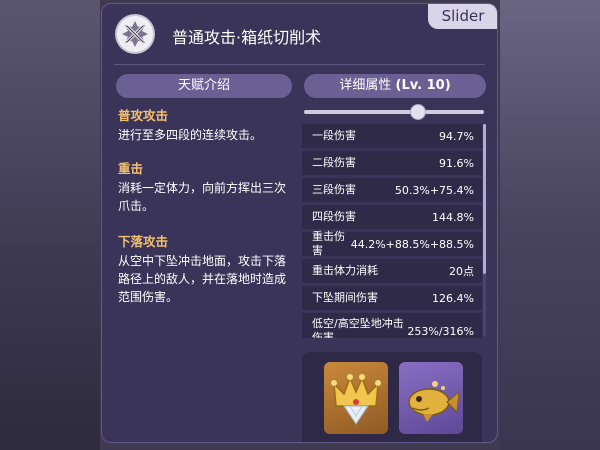 The image size is (600, 450). I want to click on skill-plunging-attack: 下落攻击 从空中下坠冲击地面，攻击下落路径上的敌人，并在落地时造成范围伤害。, so click(204, 270).